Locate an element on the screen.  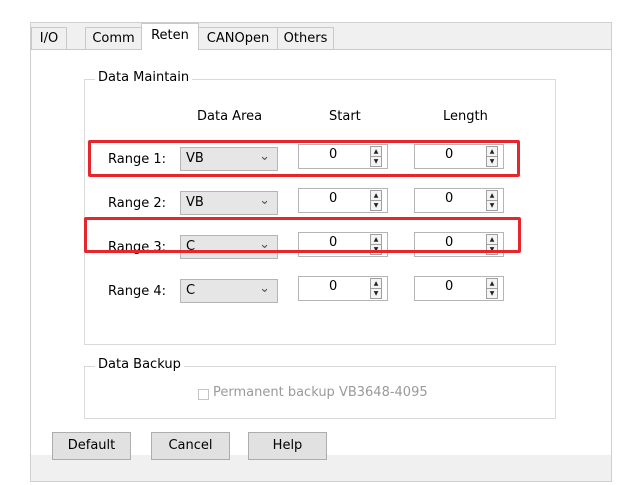
range-4-length-spinbox: 0 ▲ ▼ is located at coordinates (459, 288).